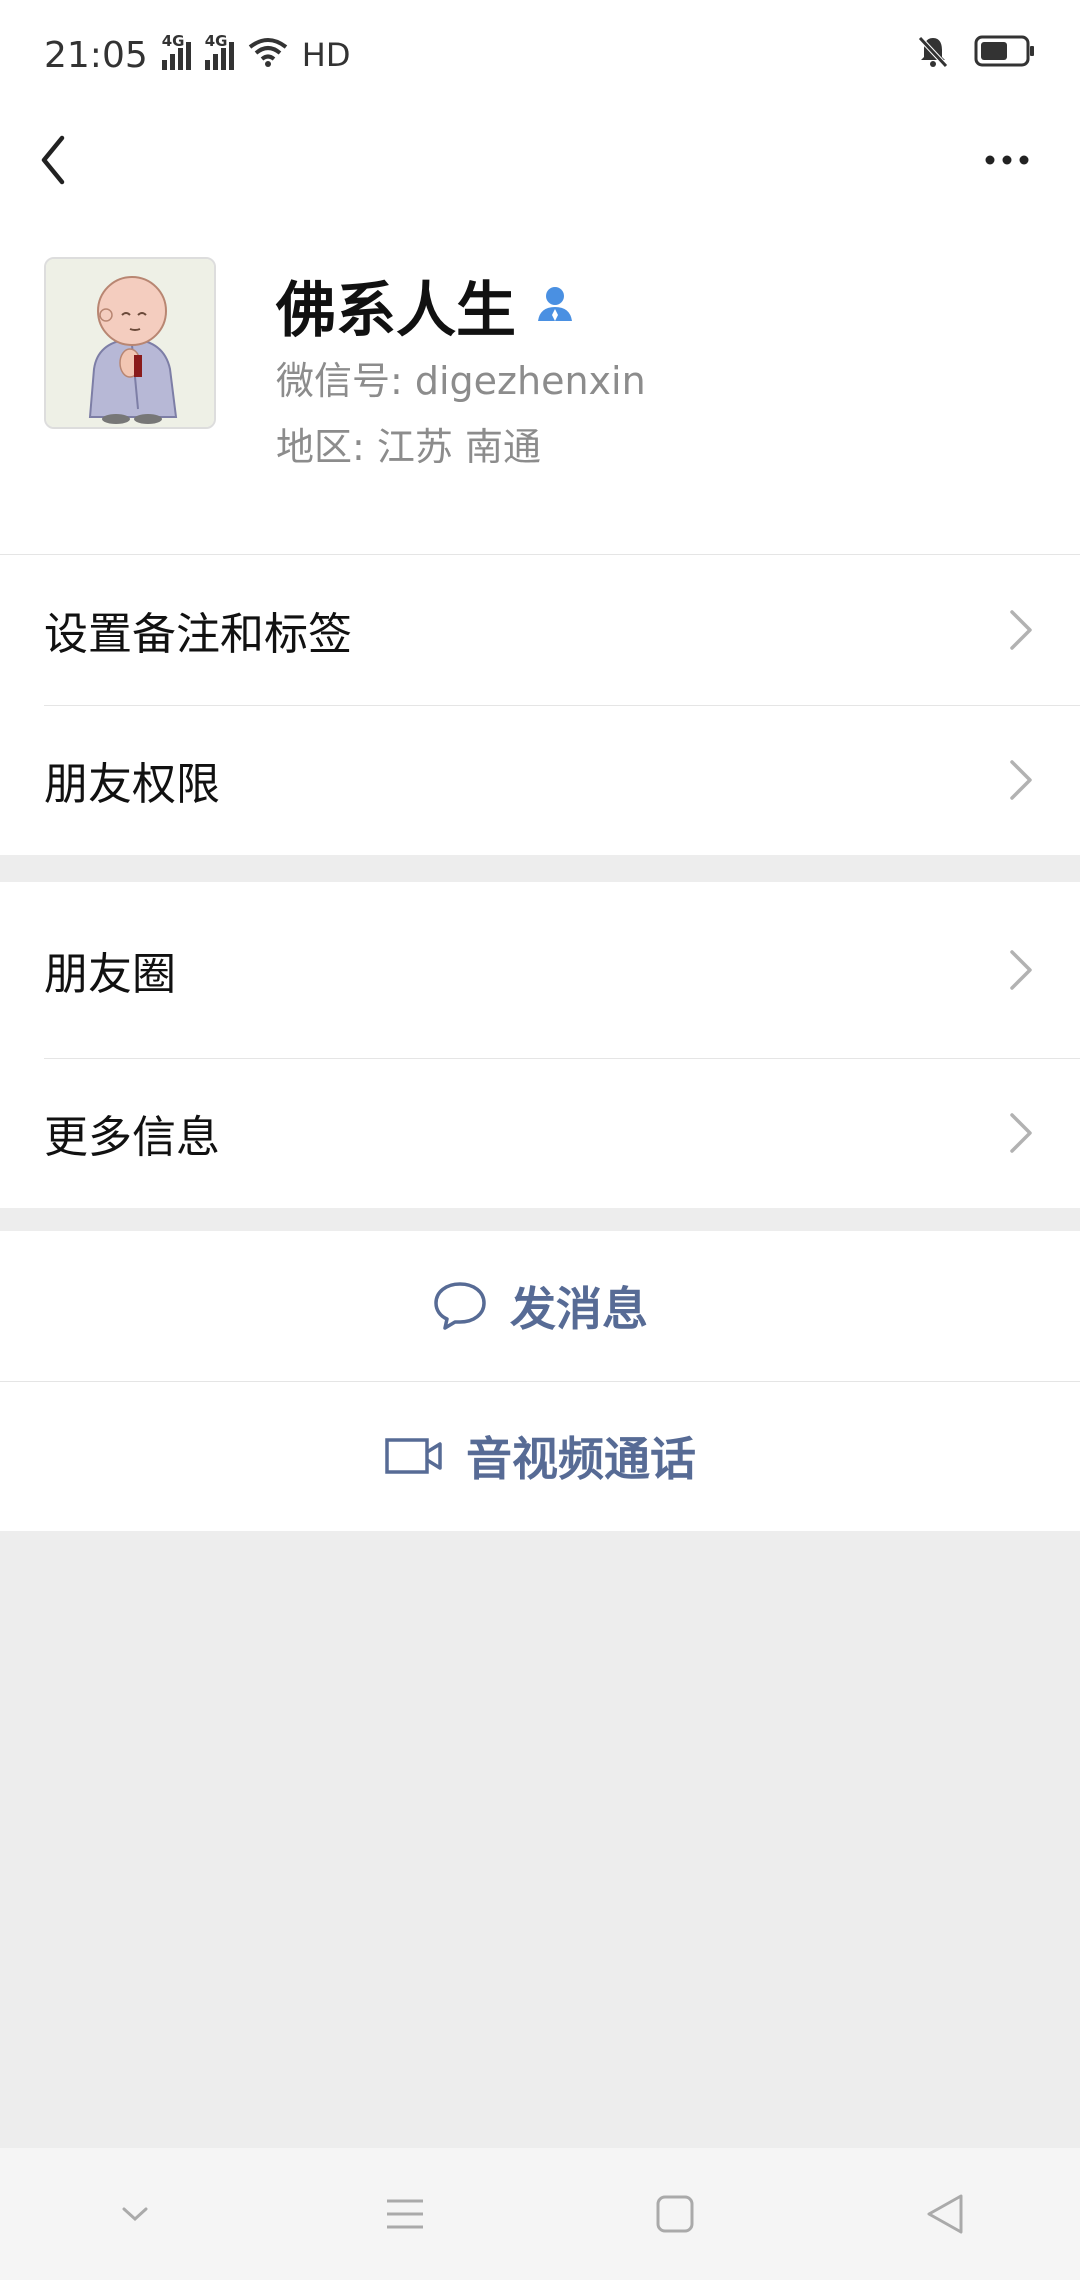 Image resolution: width=1080 pixels, height=2280 pixels. I want to click on more-button, so click(1005, 160).